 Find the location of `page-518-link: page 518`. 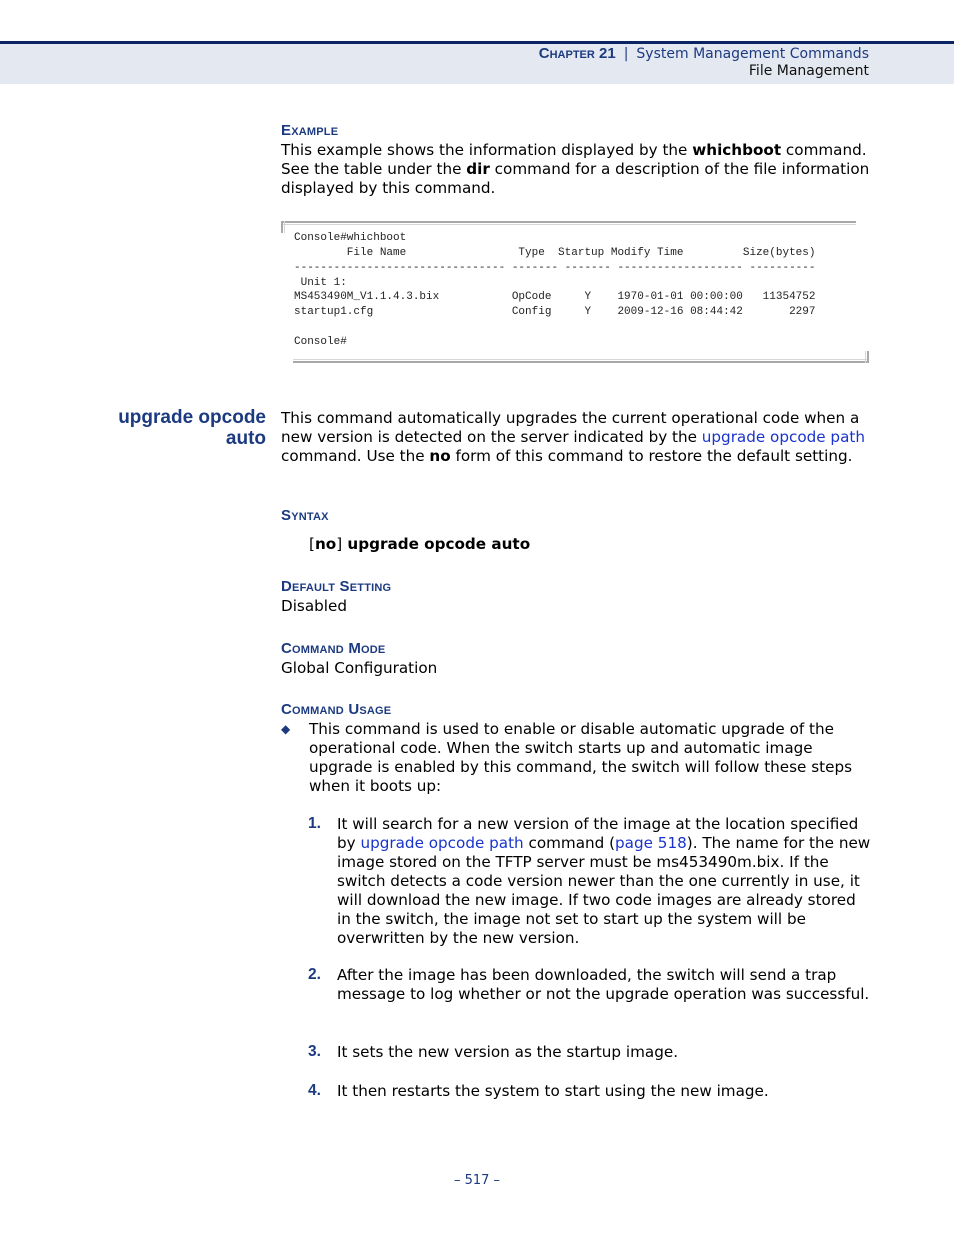

page-518-link: page 518 is located at coordinates (651, 843).